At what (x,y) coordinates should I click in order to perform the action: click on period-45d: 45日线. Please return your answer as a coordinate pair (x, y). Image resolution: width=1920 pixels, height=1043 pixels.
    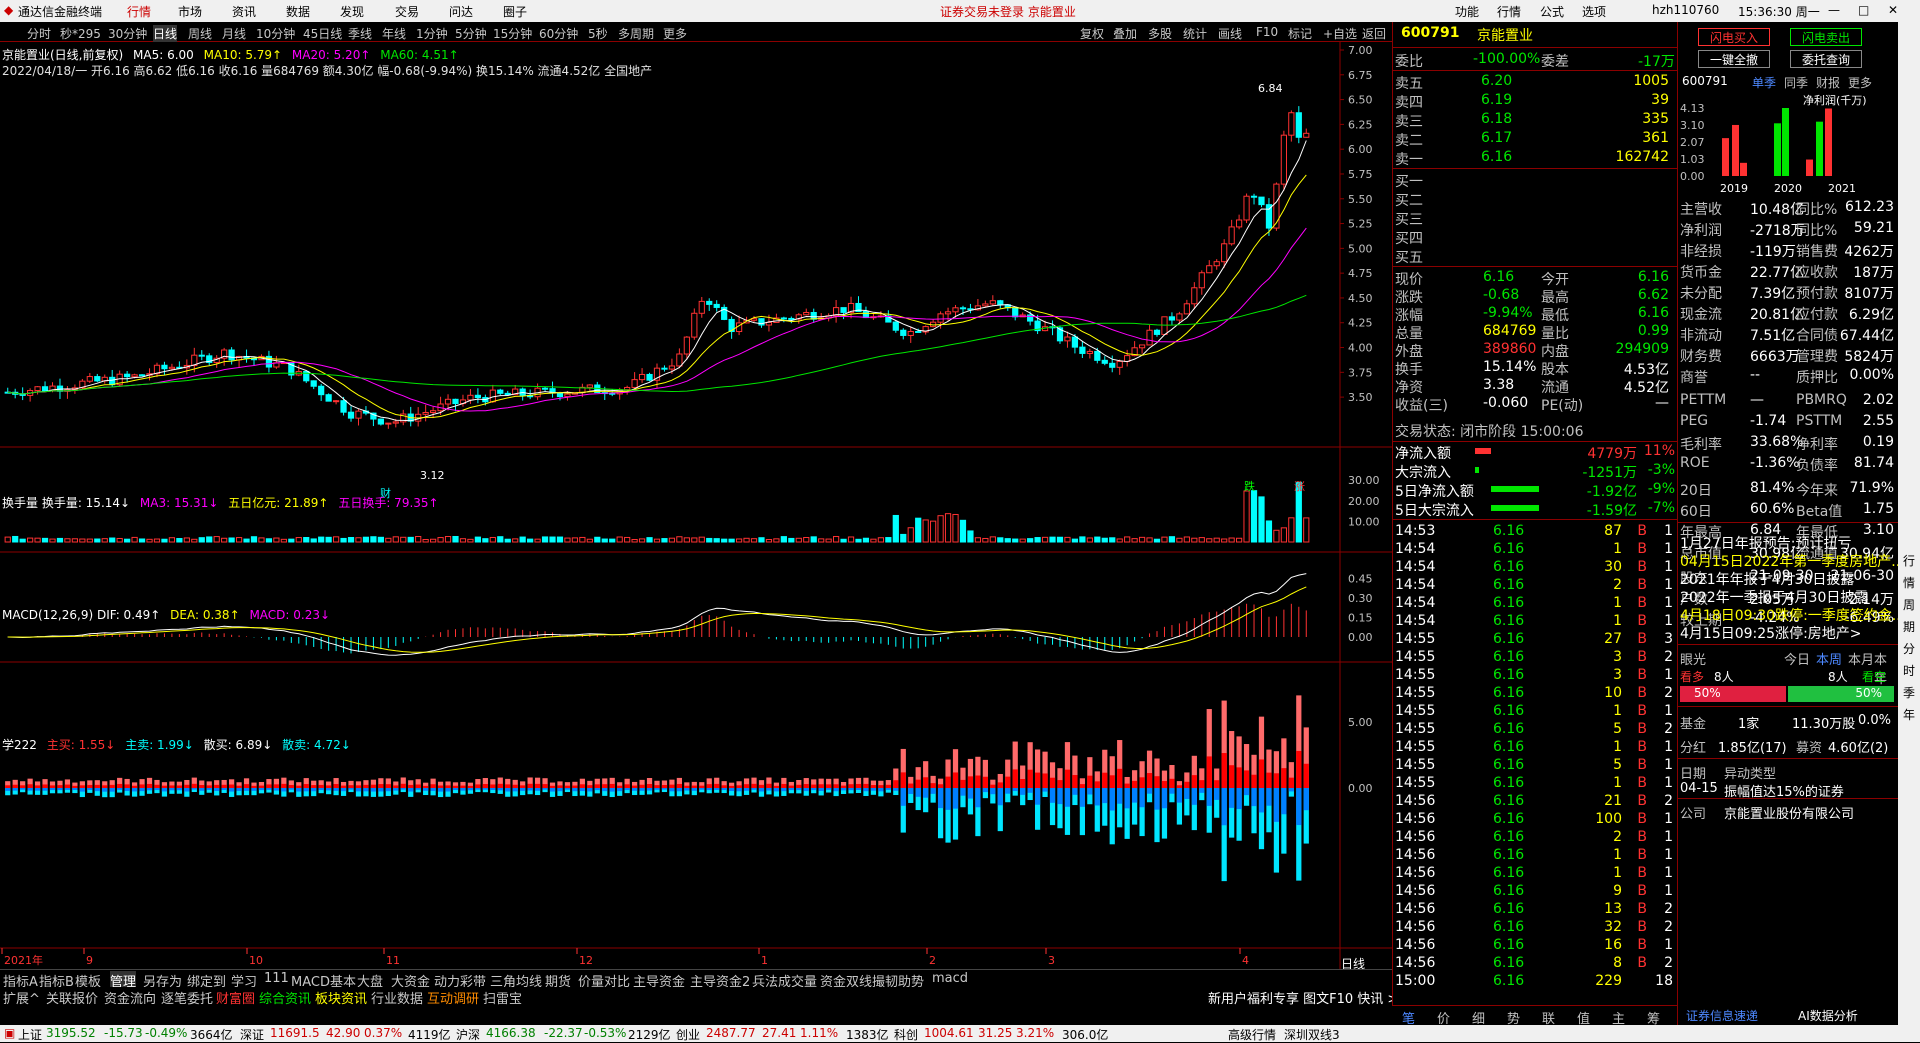
    Looking at the image, I should click on (322, 33).